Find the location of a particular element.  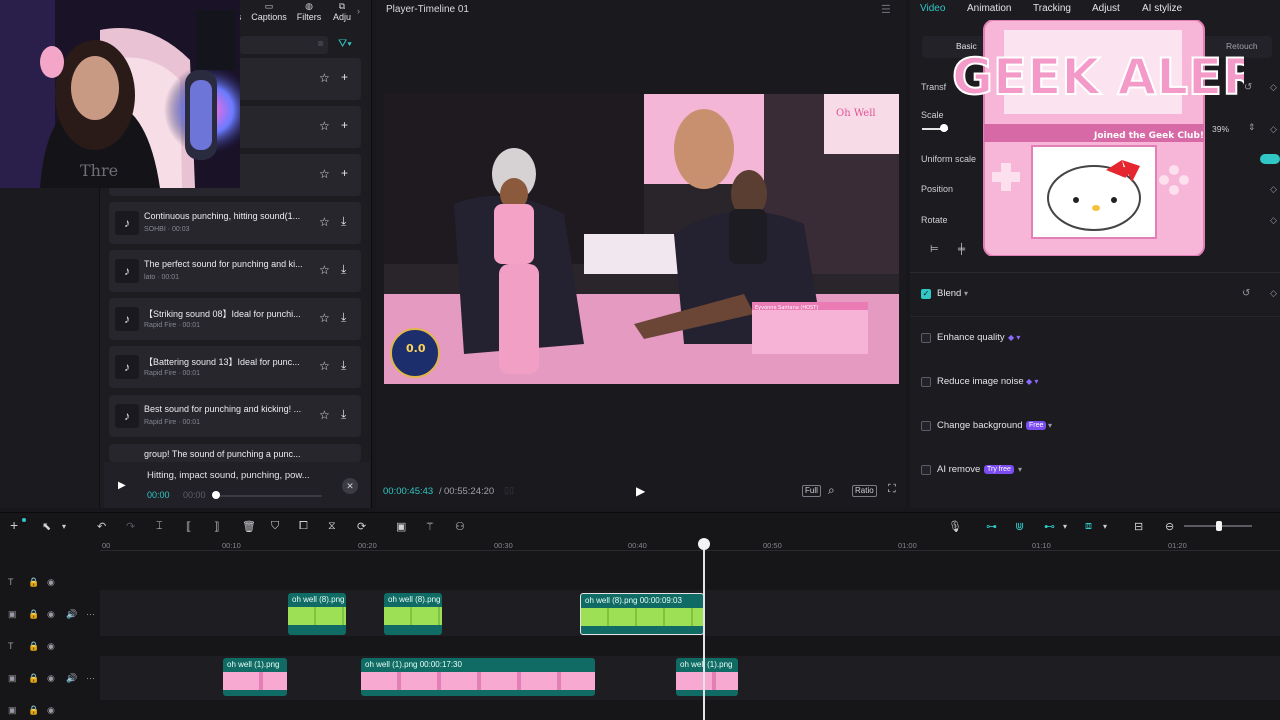

mirror-icon: ⧖ is located at coordinates (332, 526).